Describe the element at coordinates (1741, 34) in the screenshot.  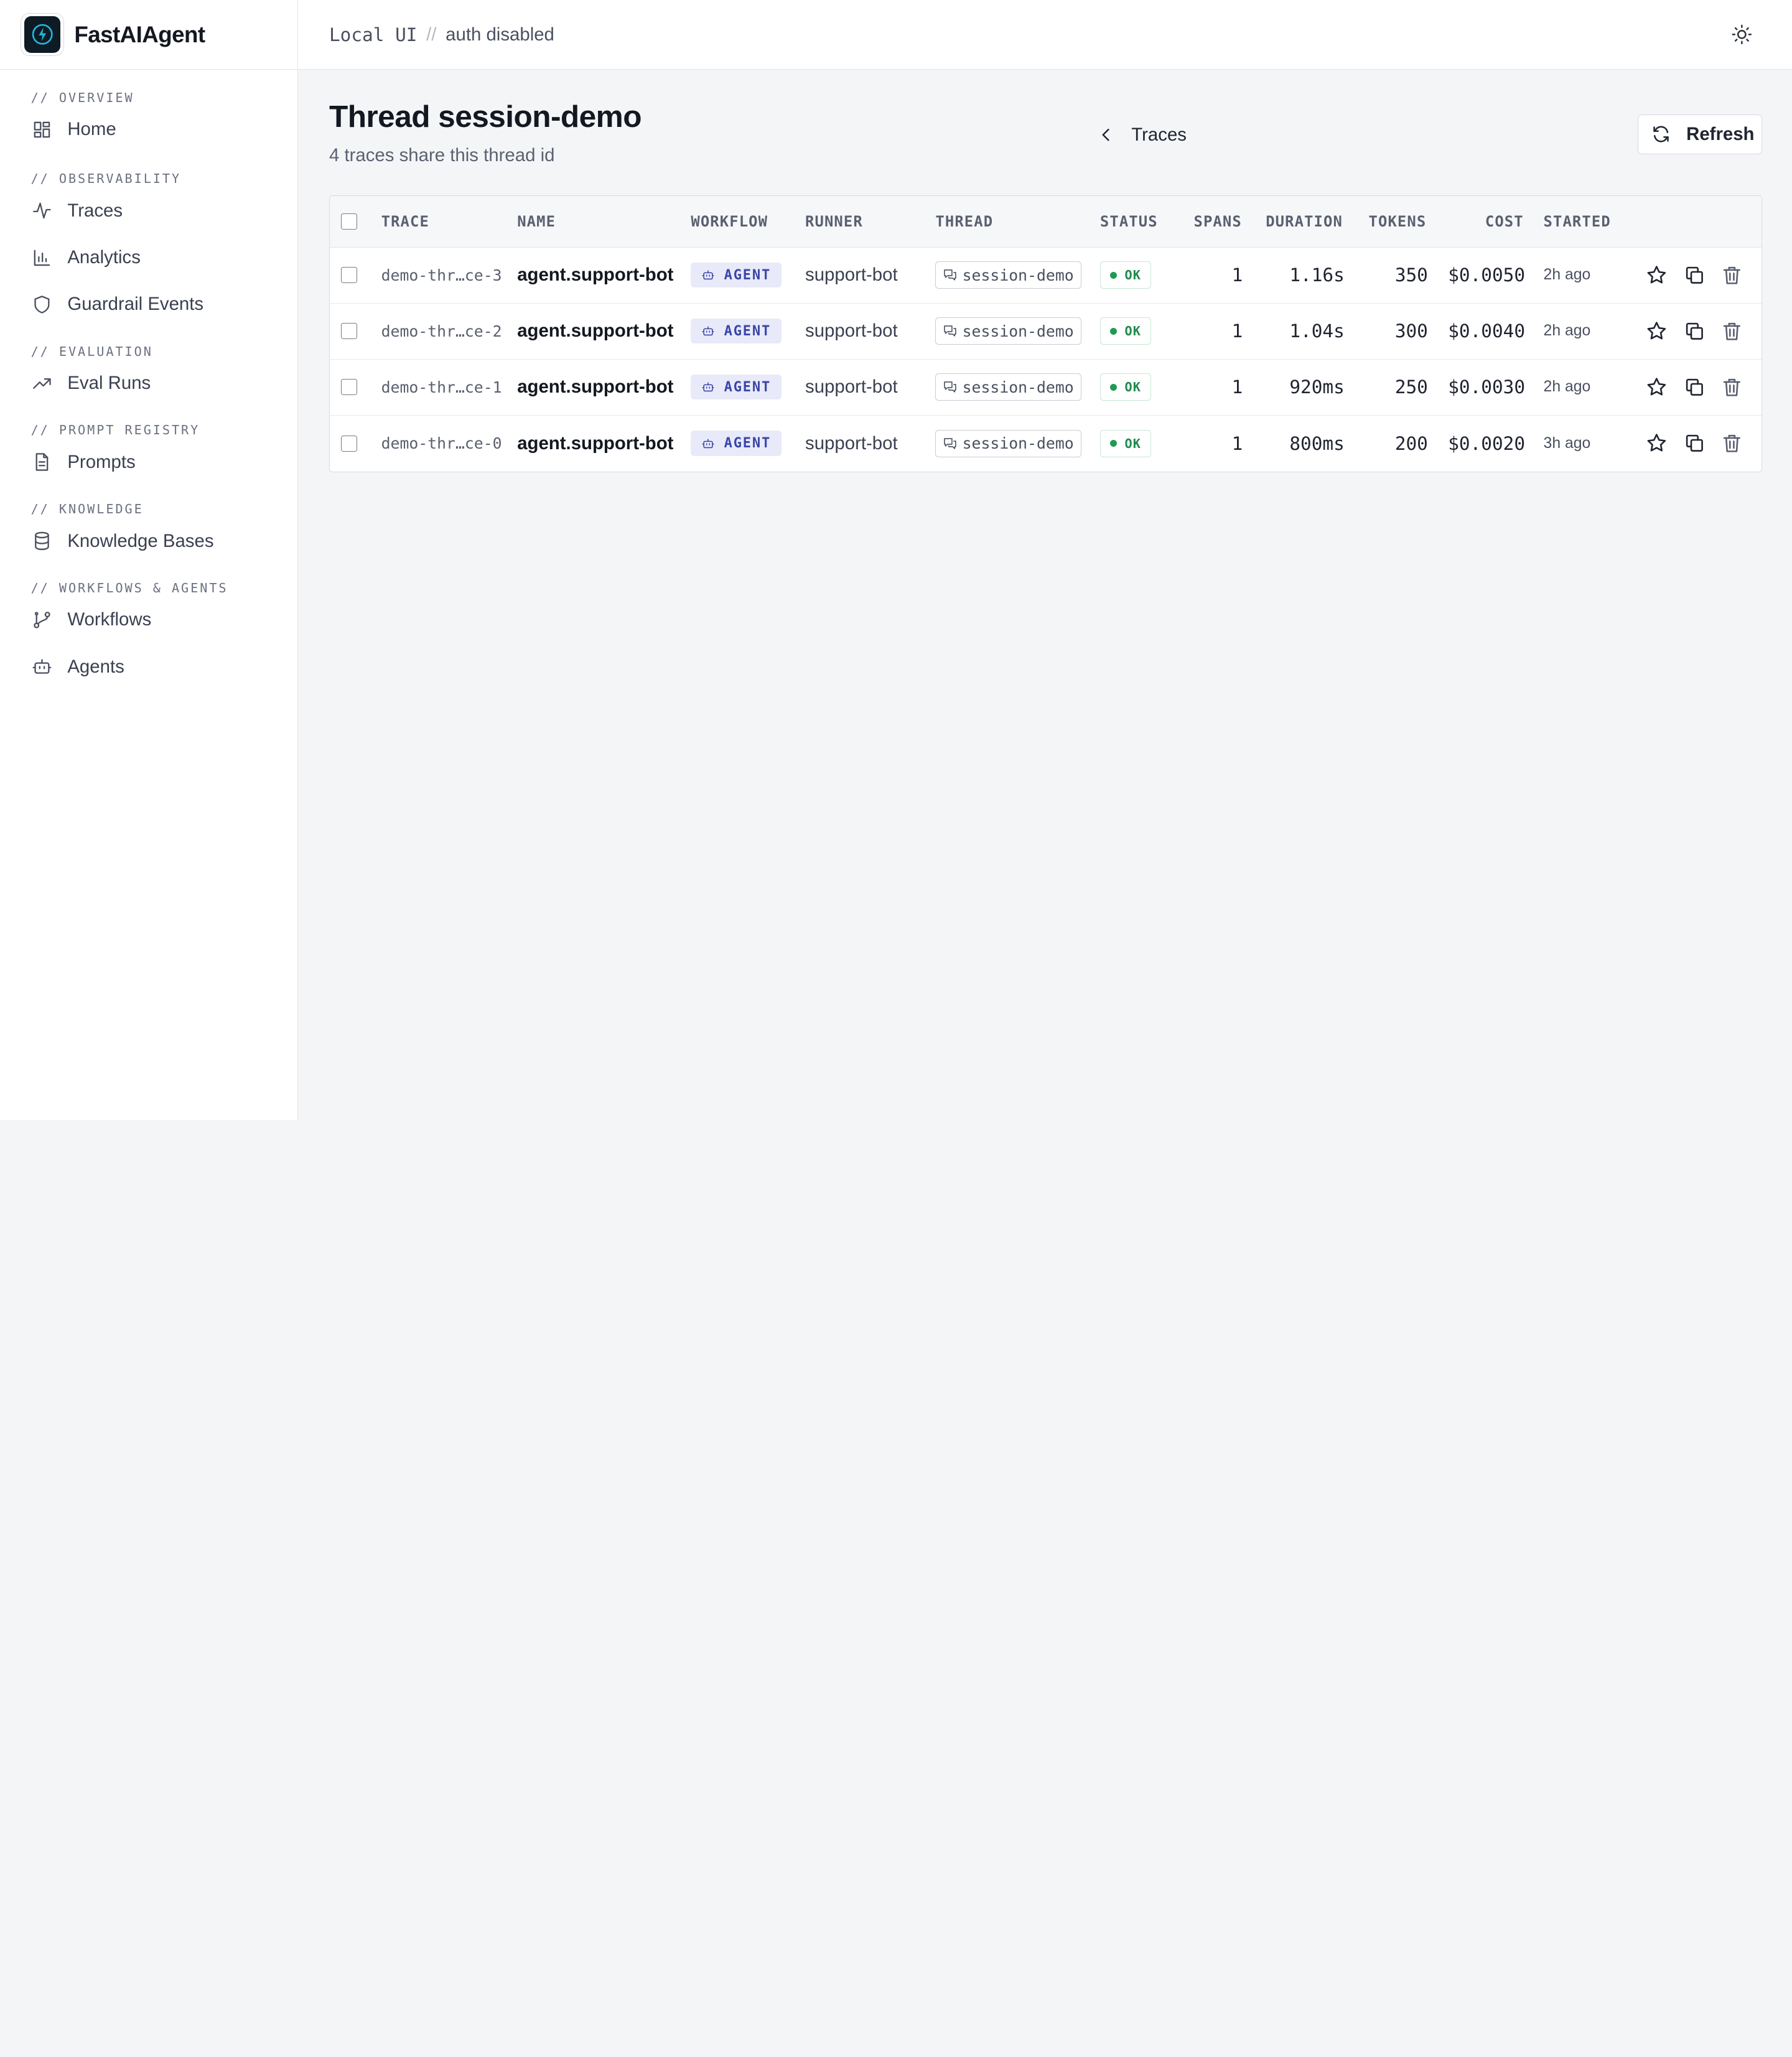
I see `theme-toggle-button` at that location.